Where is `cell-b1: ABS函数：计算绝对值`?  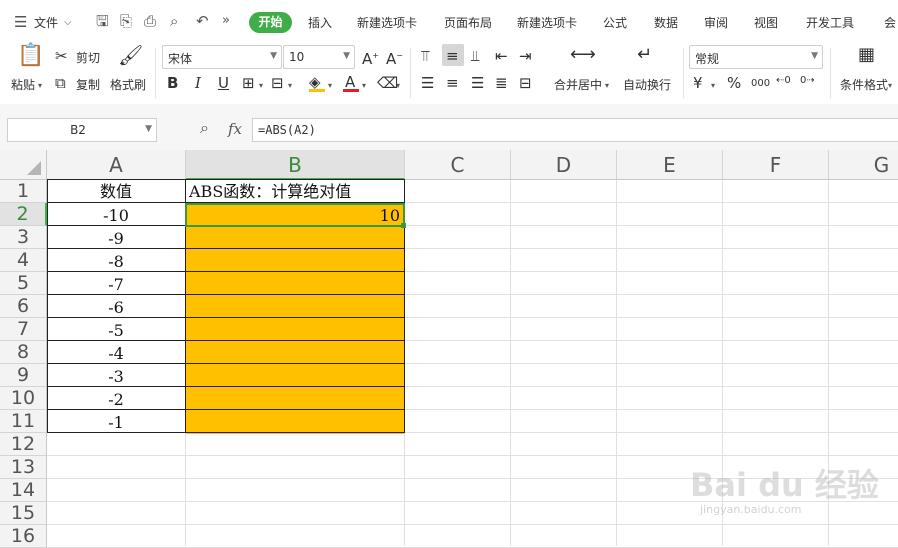 cell-b1: ABS函数：计算绝对值 is located at coordinates (295, 191).